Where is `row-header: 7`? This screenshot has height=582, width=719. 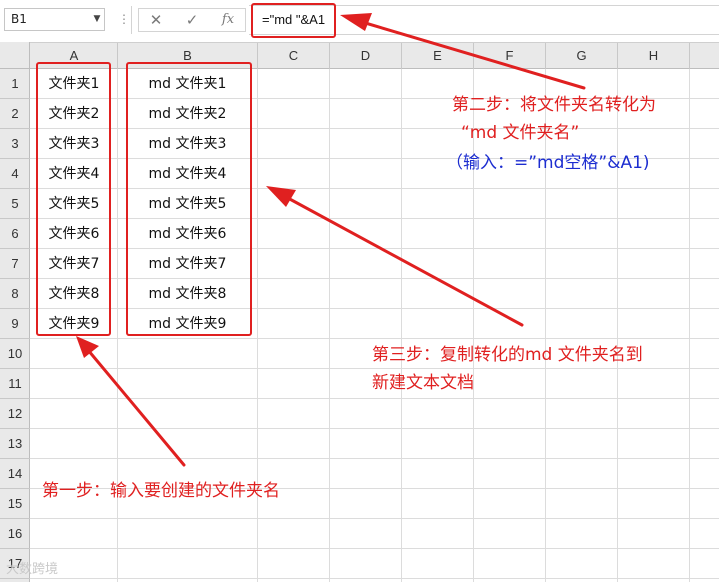 row-header: 7 is located at coordinates (15, 264).